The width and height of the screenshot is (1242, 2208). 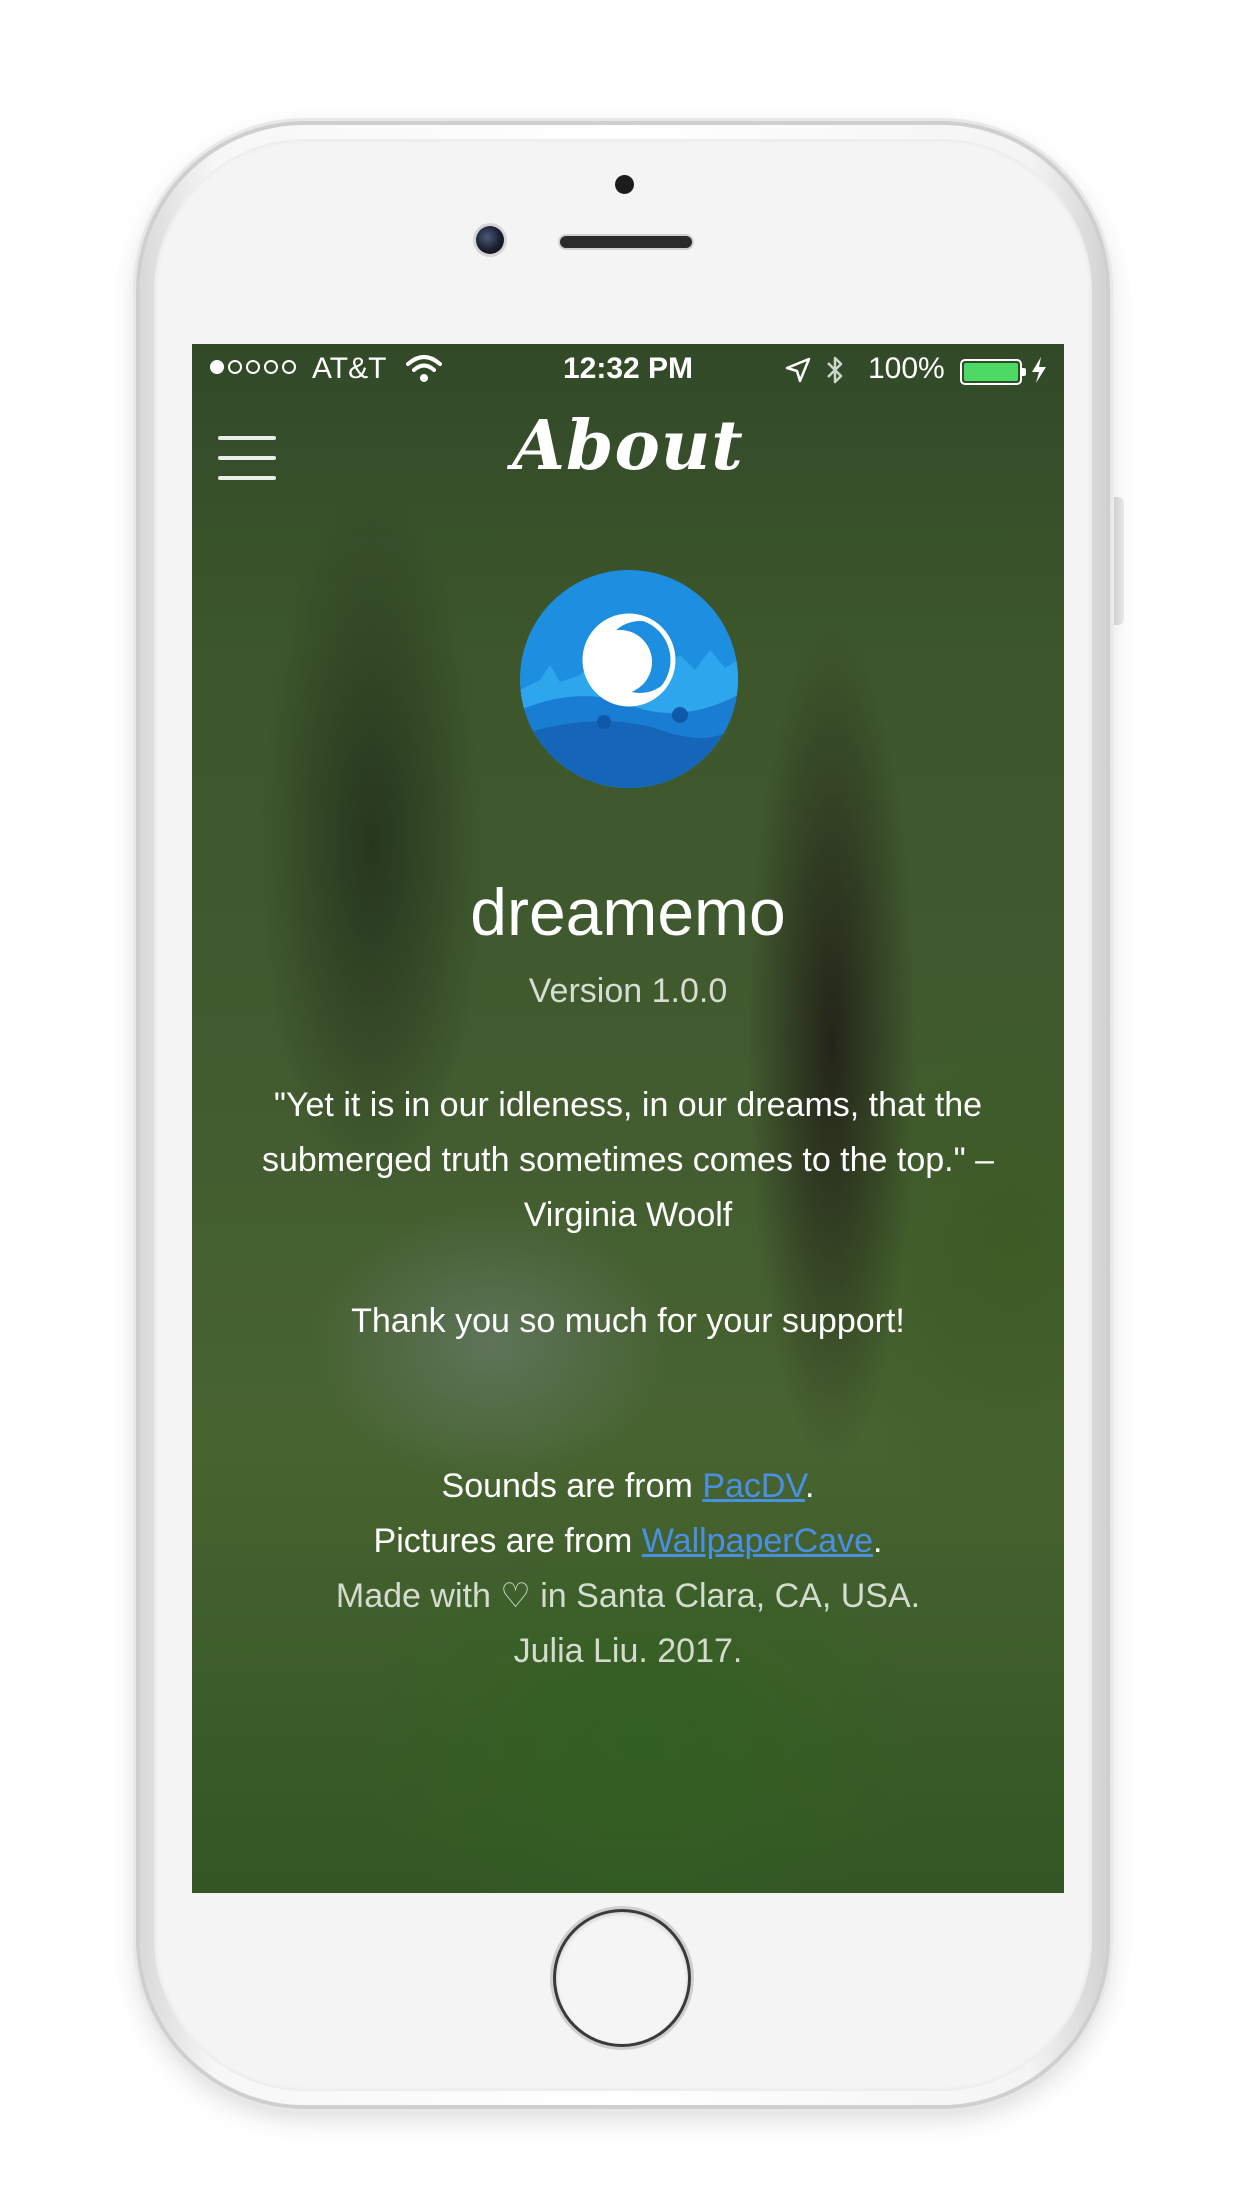 I want to click on battery-icon, so click(x=993, y=372).